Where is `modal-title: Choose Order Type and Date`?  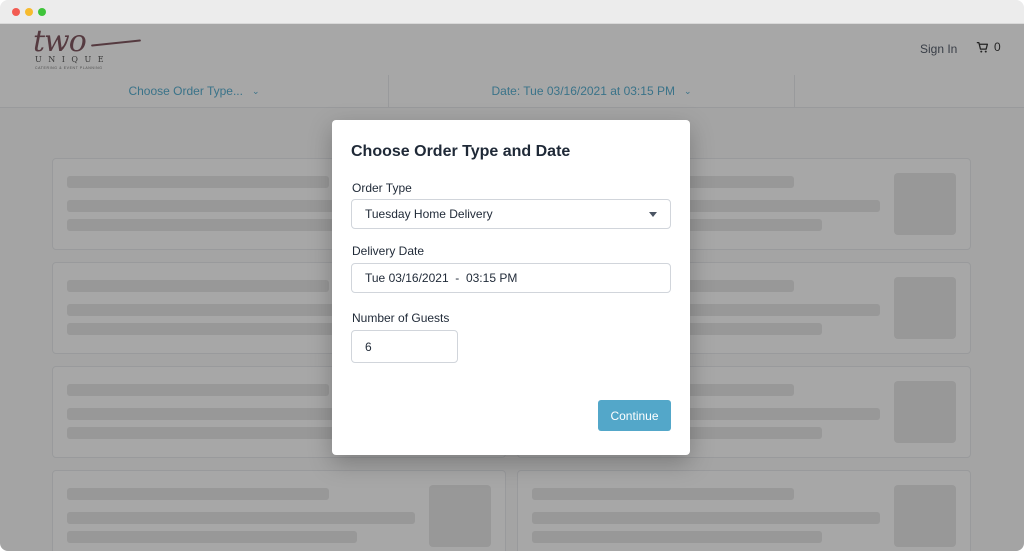 modal-title: Choose Order Type and Date is located at coordinates (461, 151).